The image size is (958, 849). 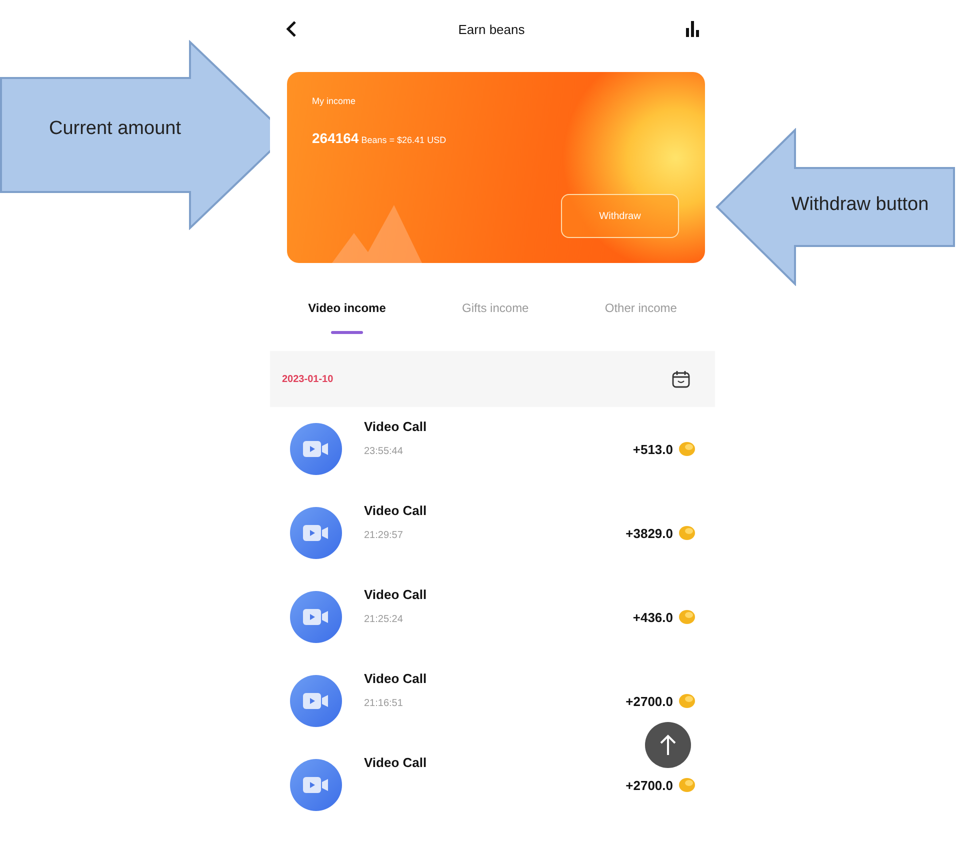 What do you see at coordinates (380, 138) in the screenshot?
I see `income-amount: 264164 Beans = $26.41 USD` at bounding box center [380, 138].